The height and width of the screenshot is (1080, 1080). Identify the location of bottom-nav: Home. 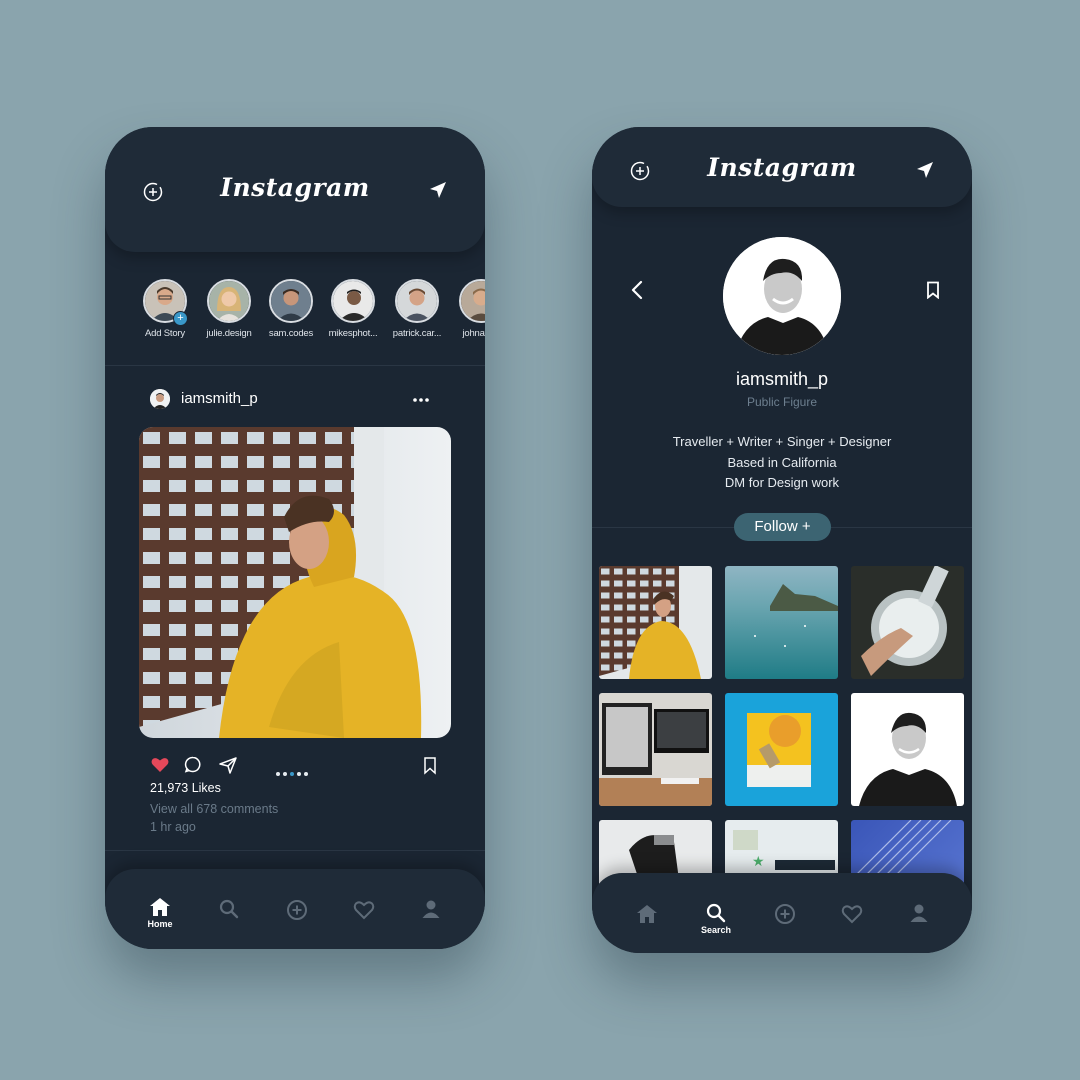
(295, 909).